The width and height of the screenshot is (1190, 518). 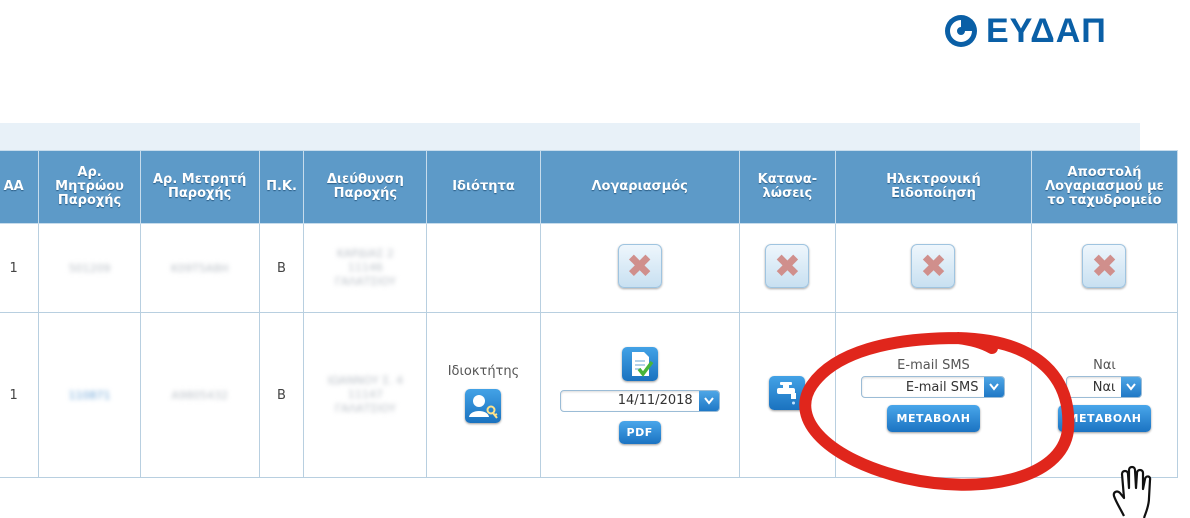 What do you see at coordinates (1104, 187) in the screenshot?
I see `header-post: Αποστολή Λογαριασμού με το ταχυδρομείο` at bounding box center [1104, 187].